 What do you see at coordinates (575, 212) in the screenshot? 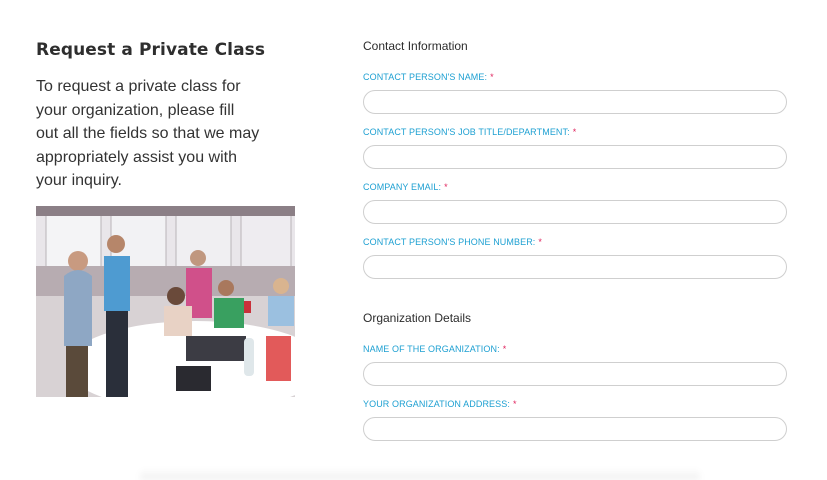
I see `company-email-input` at bounding box center [575, 212].